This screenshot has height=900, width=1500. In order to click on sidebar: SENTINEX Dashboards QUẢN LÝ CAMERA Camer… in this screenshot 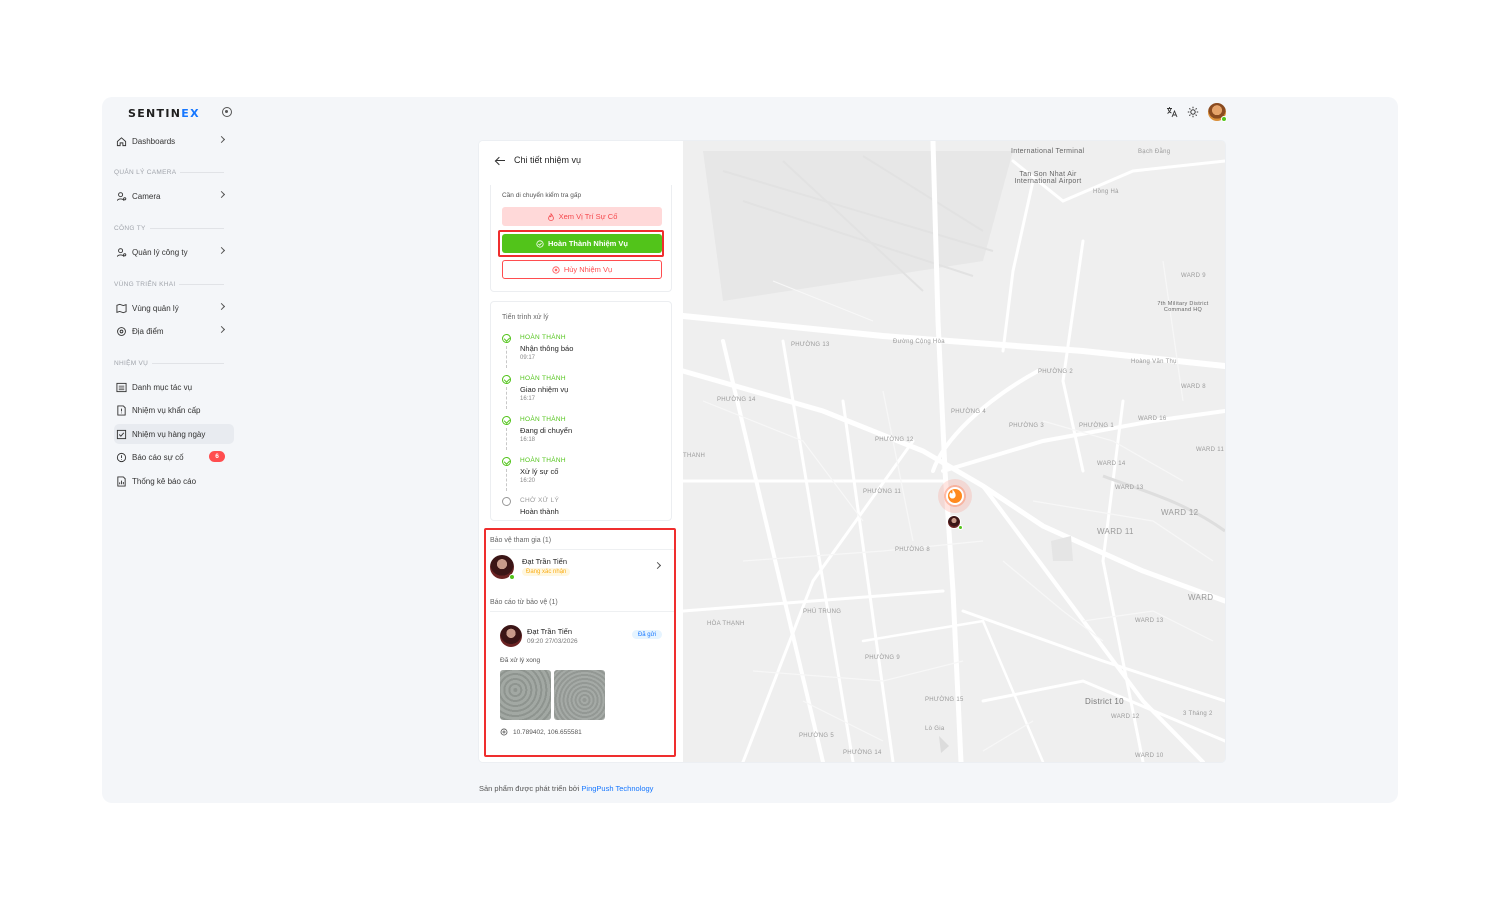, I will do `click(168, 450)`.